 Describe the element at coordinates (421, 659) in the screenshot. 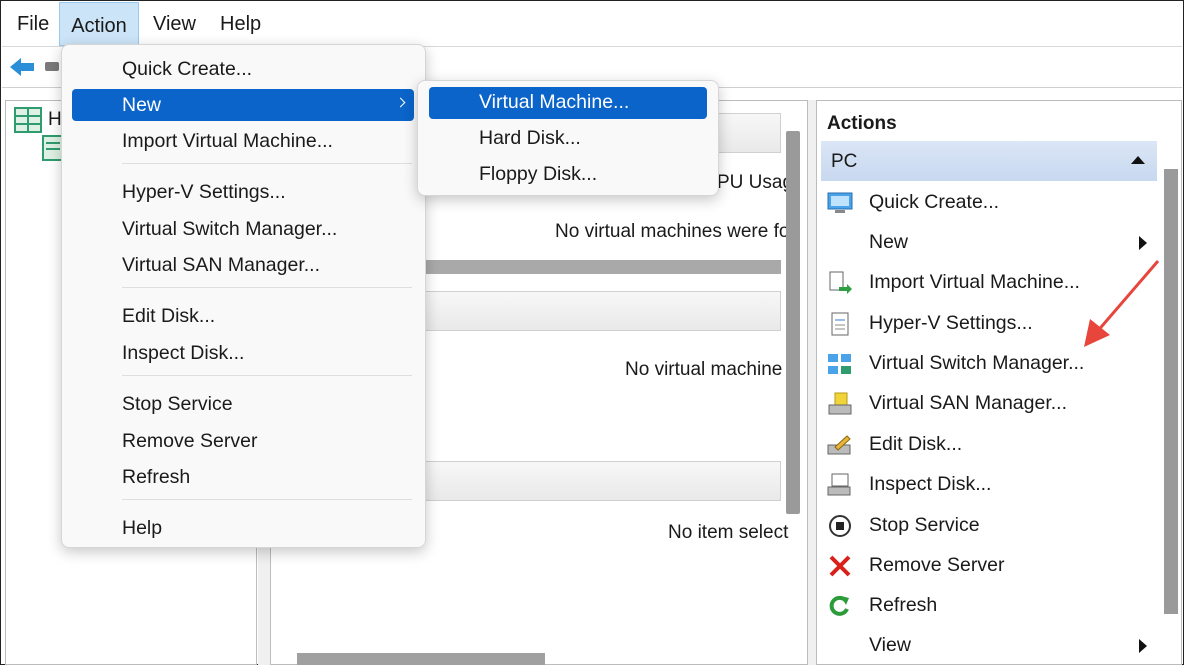

I see `center-horizontal-scrollbar` at that location.